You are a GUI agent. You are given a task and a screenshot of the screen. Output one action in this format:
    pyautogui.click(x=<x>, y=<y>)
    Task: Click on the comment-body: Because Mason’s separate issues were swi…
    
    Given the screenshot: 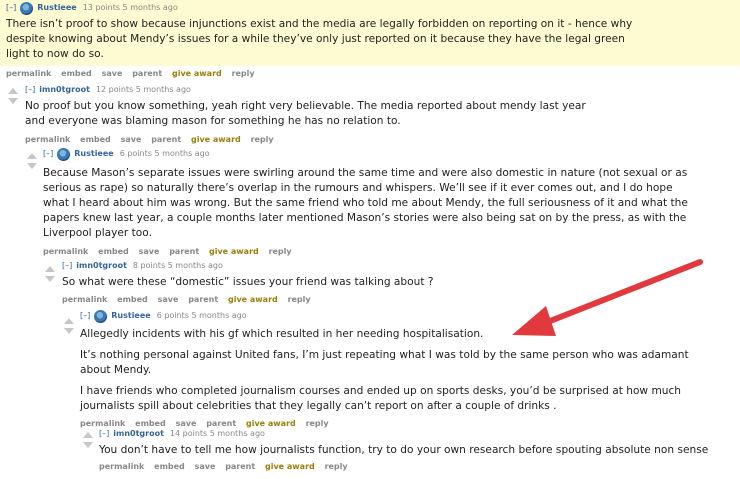 What is the action you would take?
    pyautogui.click(x=370, y=203)
    